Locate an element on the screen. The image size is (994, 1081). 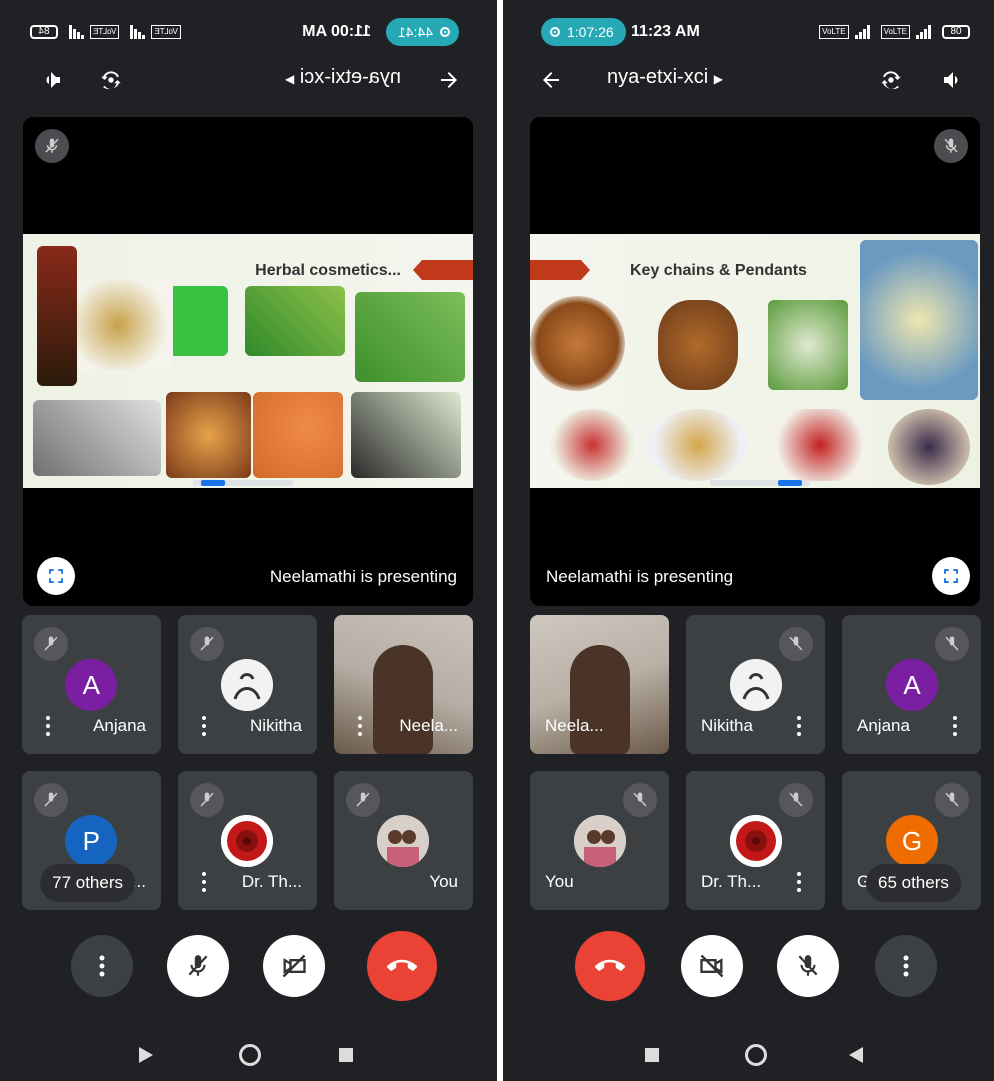
slide-notice-bar is located at coordinates (760, 483).